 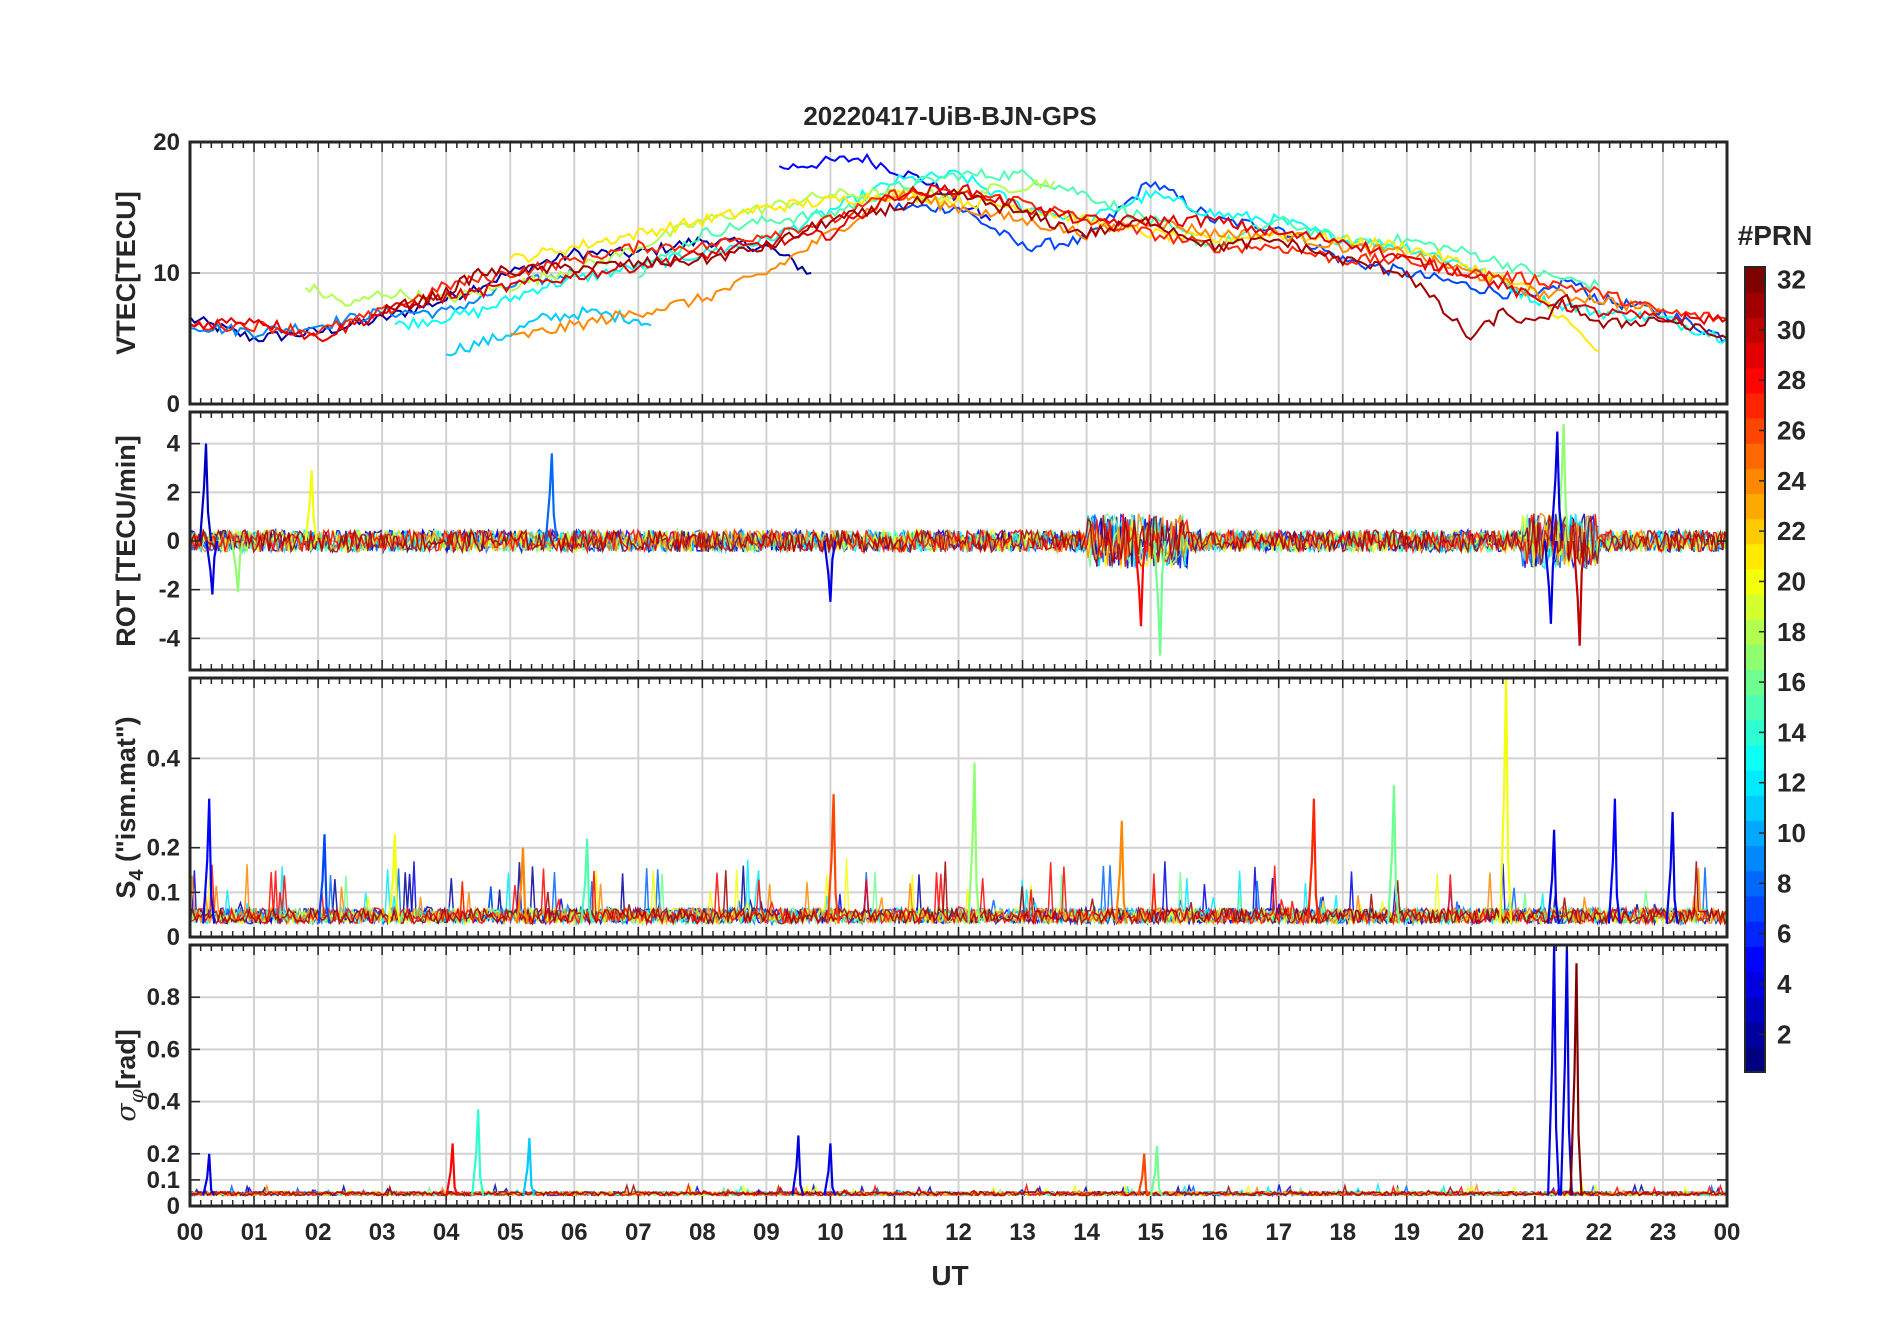 What do you see at coordinates (1791, 732) in the screenshot?
I see `colorbar-tick-label: 14` at bounding box center [1791, 732].